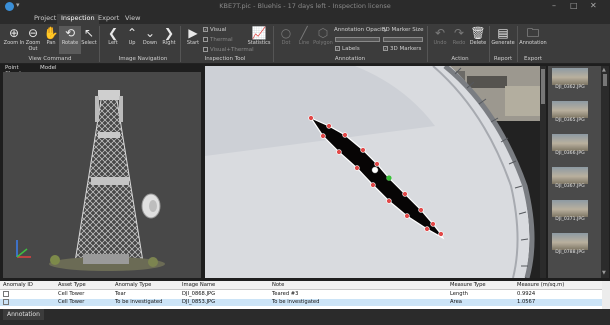  Describe the element at coordinates (296, 302) in the screenshot. I see `note-cell: To be investigated` at that location.